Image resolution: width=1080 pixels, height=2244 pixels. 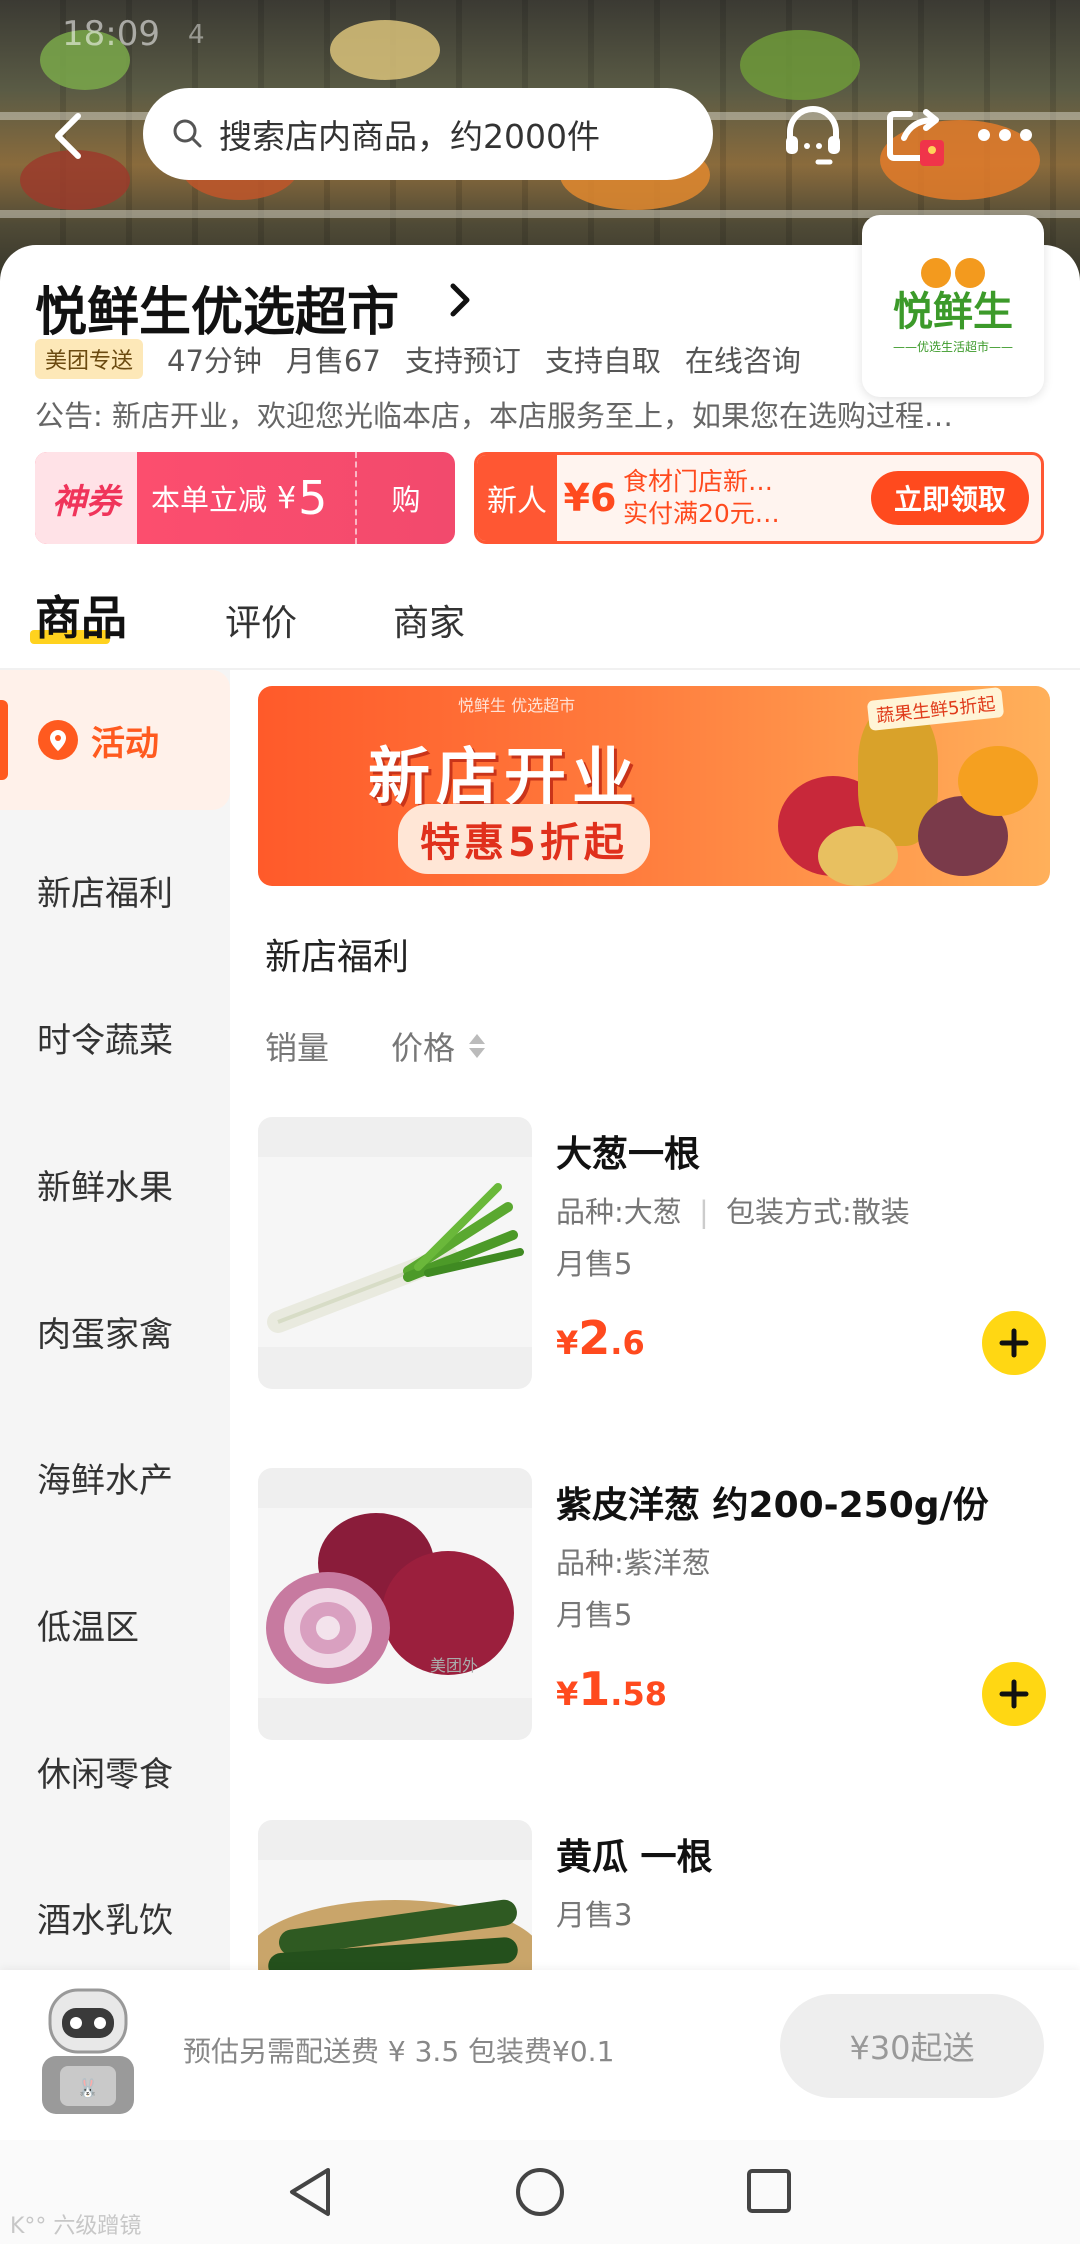 I want to click on sidebar-item-new-store-perks: 新店福利, so click(x=115, y=890).